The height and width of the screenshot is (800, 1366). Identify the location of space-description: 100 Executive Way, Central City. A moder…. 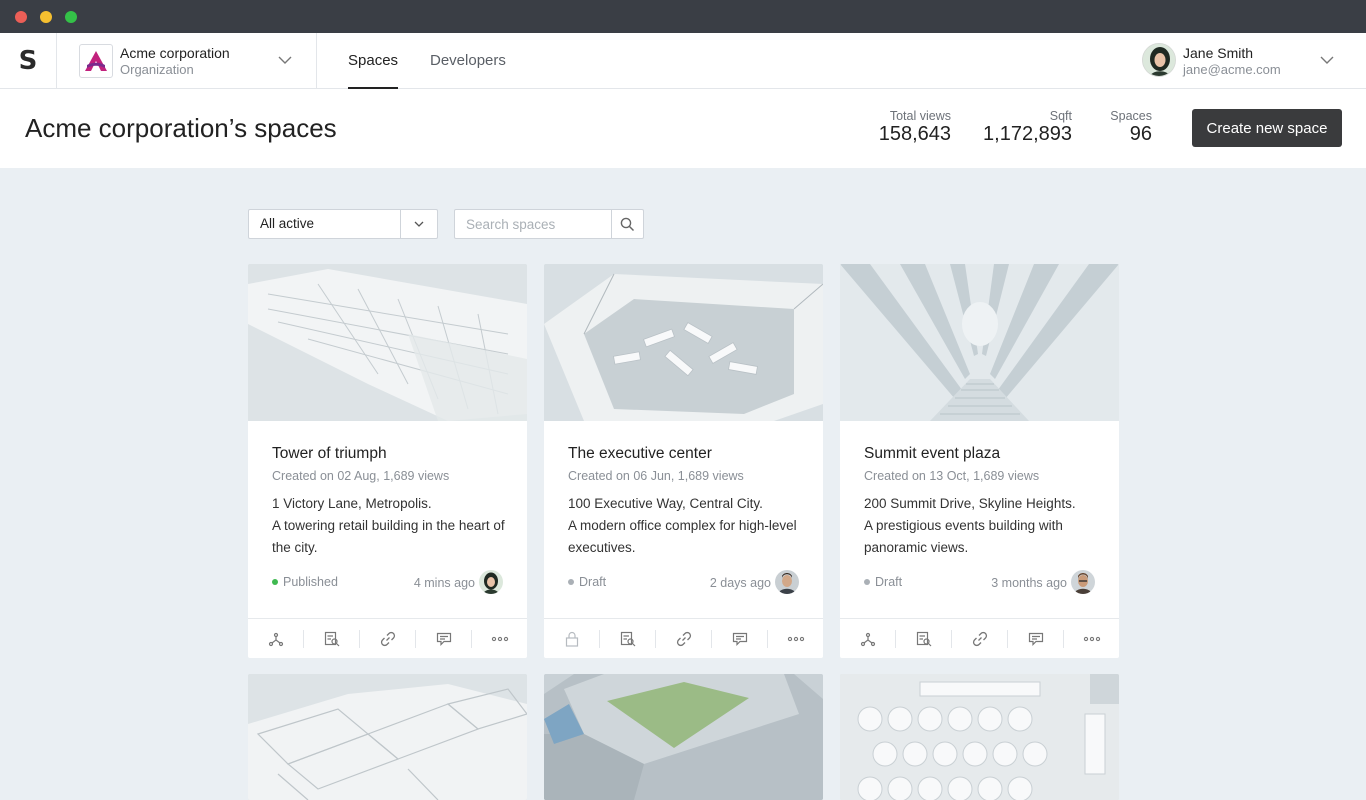
(688, 526).